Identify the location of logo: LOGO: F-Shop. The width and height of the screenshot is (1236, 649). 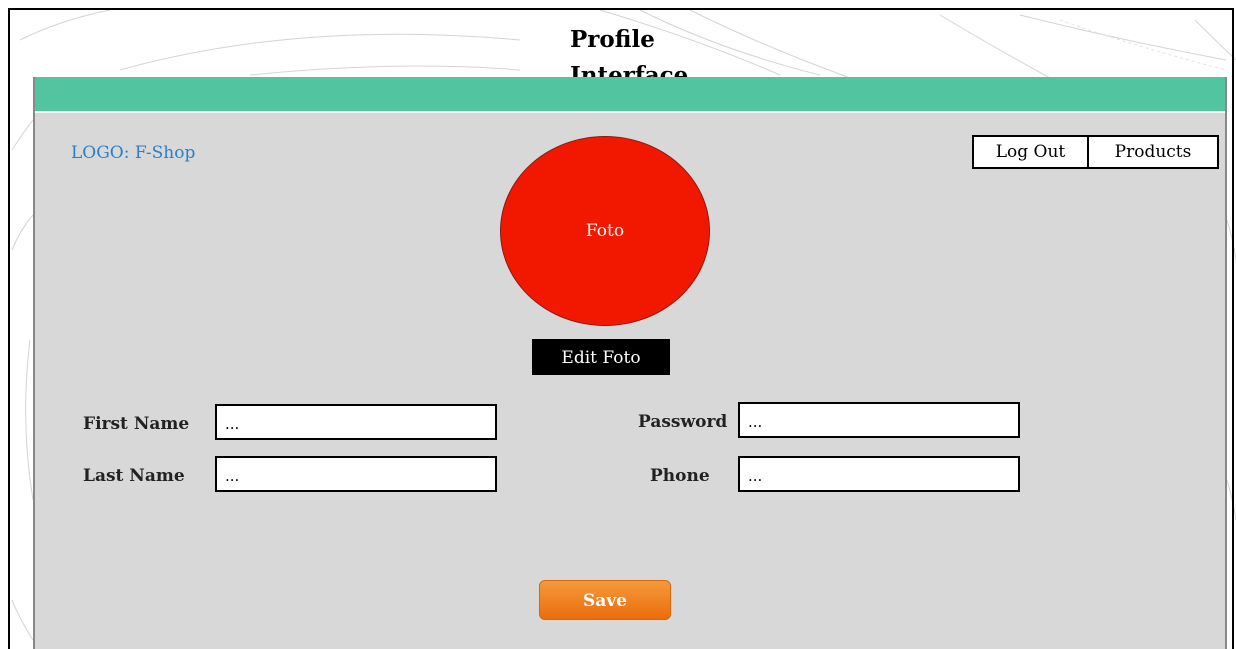
(133, 153).